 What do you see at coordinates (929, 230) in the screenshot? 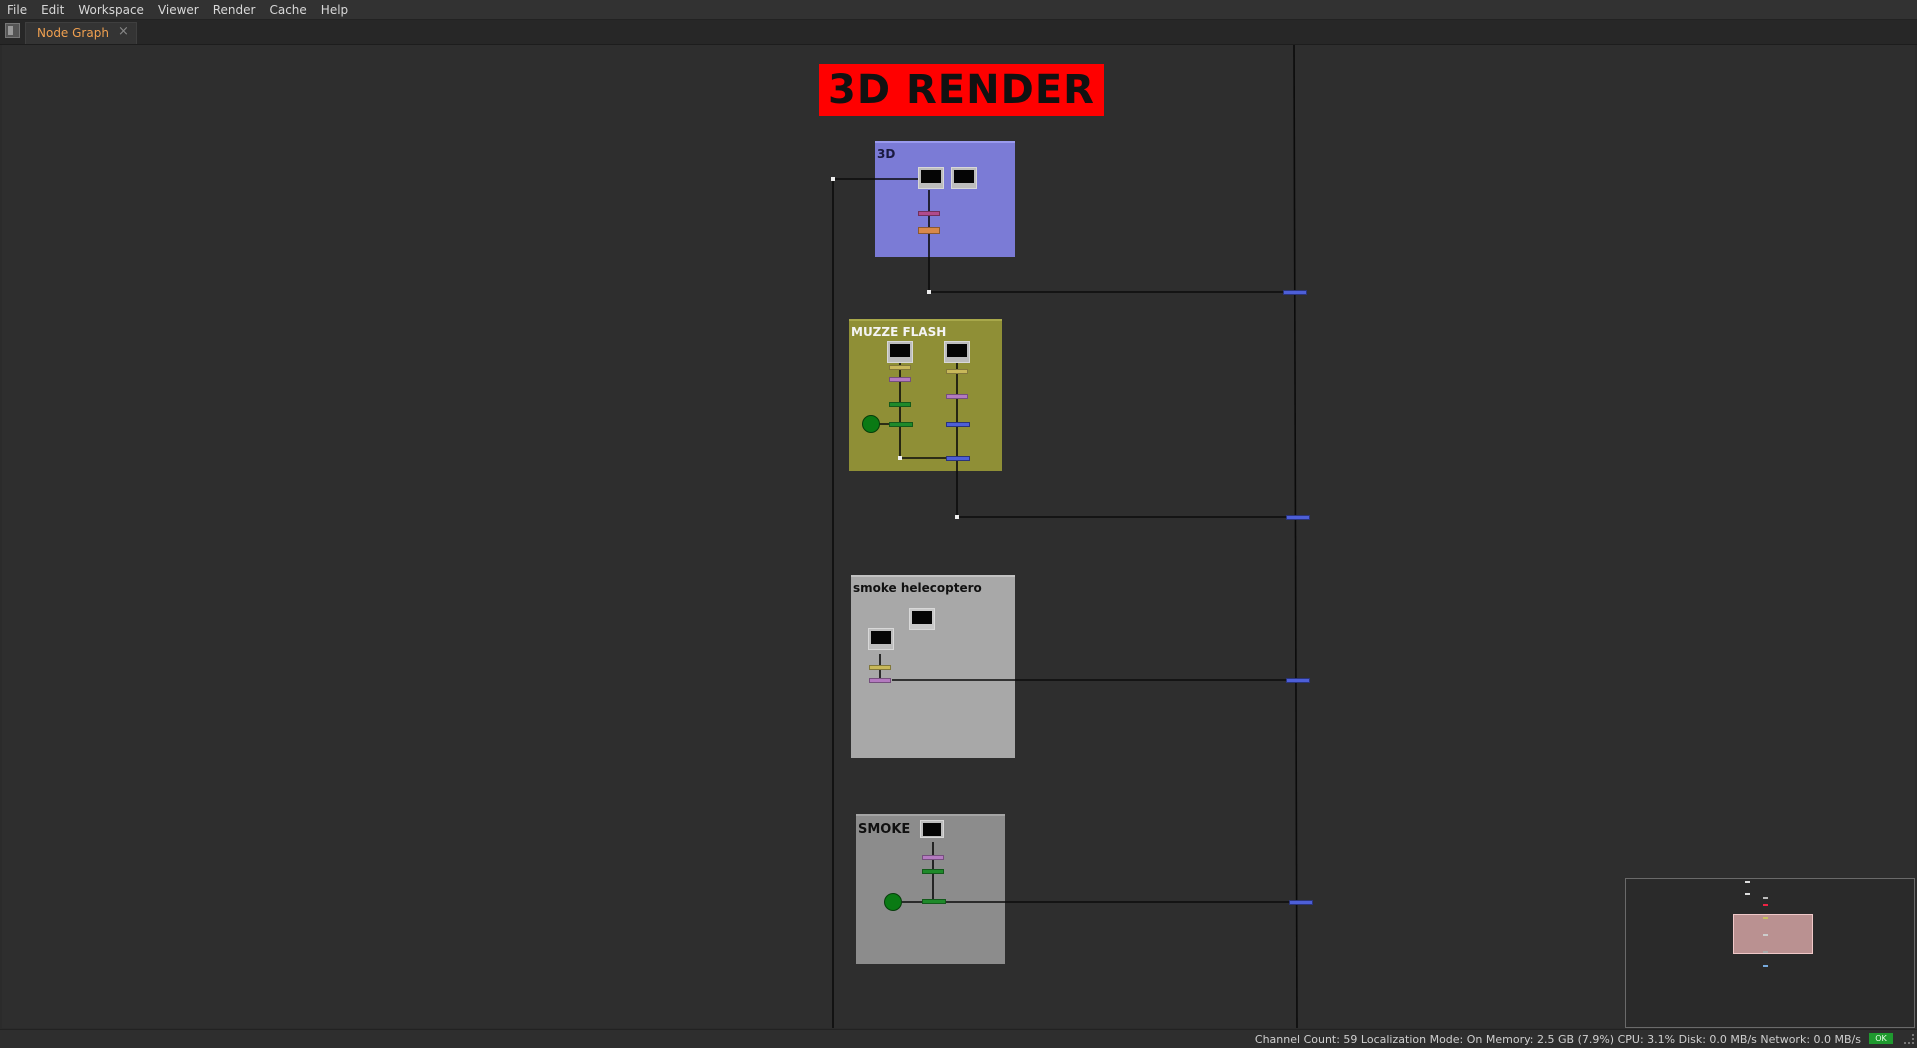
I see `transform-node` at bounding box center [929, 230].